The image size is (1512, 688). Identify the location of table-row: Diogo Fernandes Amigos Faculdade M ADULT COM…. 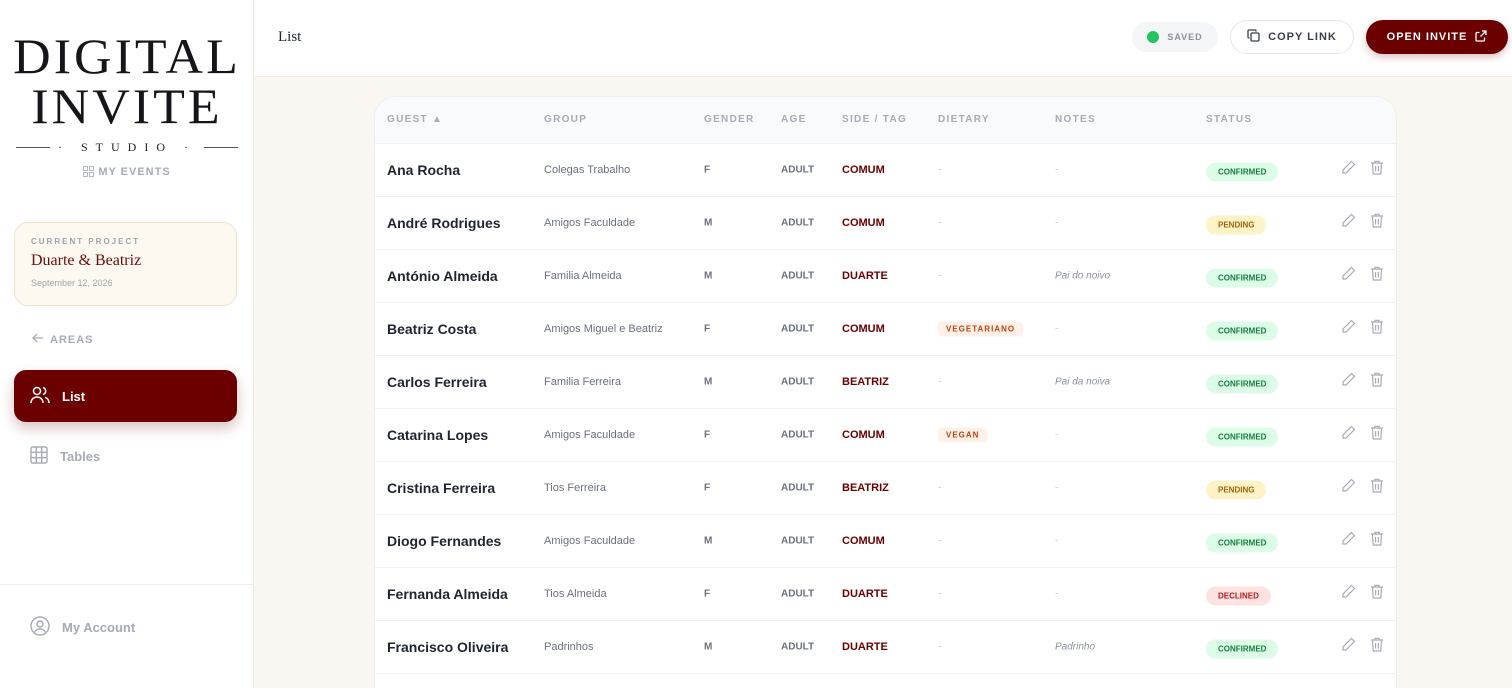
(885, 541).